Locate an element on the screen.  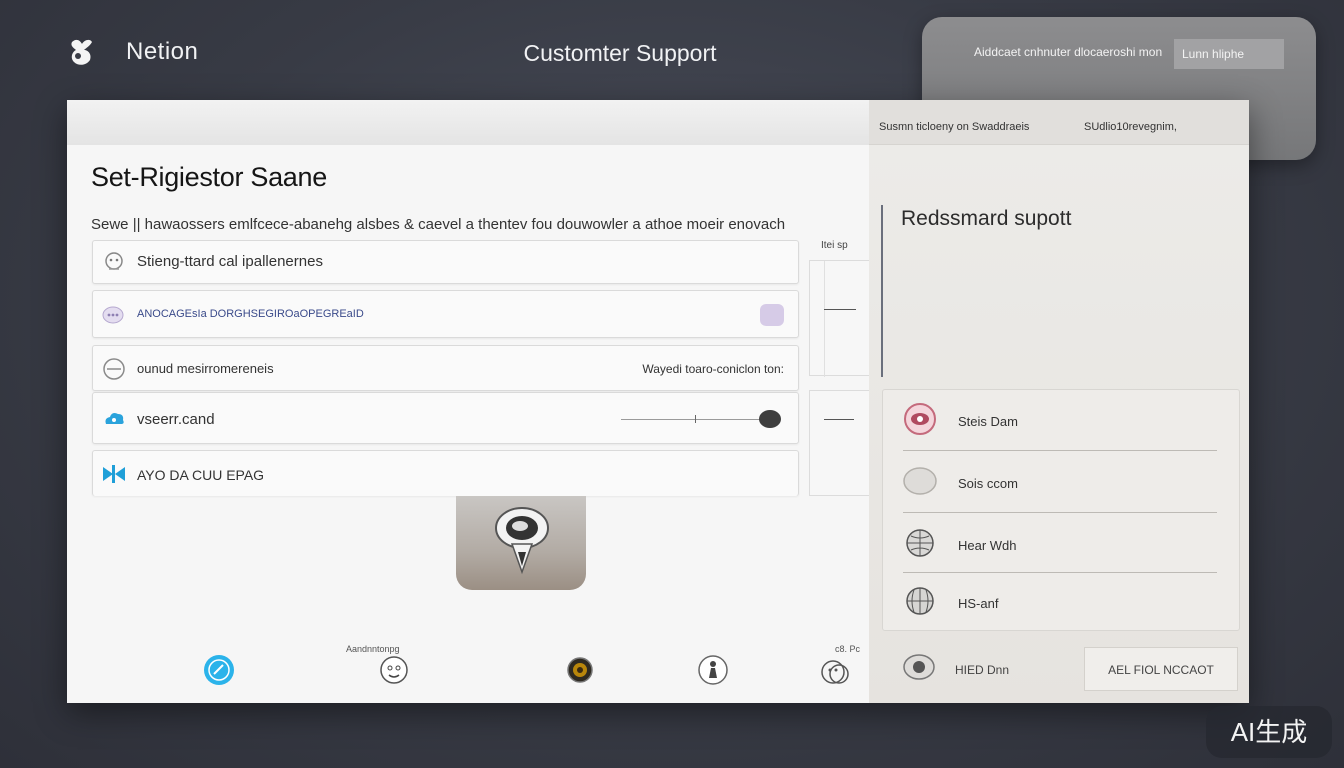
mail-face-icon is located at coordinates (114, 369).